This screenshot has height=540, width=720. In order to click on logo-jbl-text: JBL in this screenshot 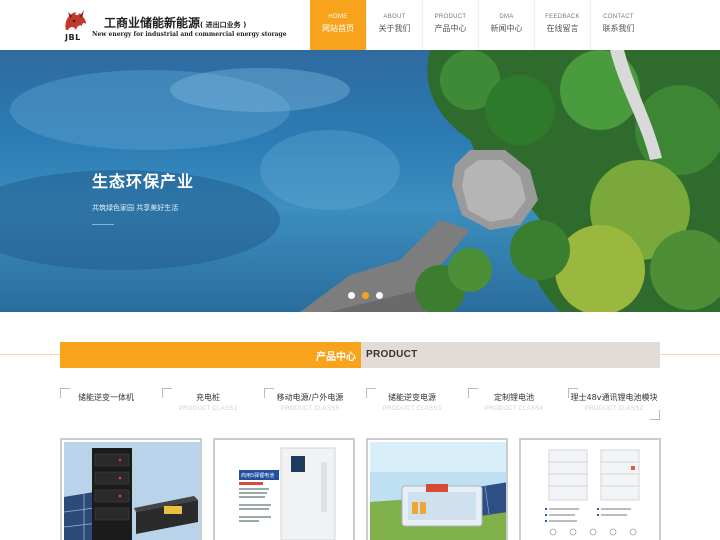, I will do `click(73, 37)`.